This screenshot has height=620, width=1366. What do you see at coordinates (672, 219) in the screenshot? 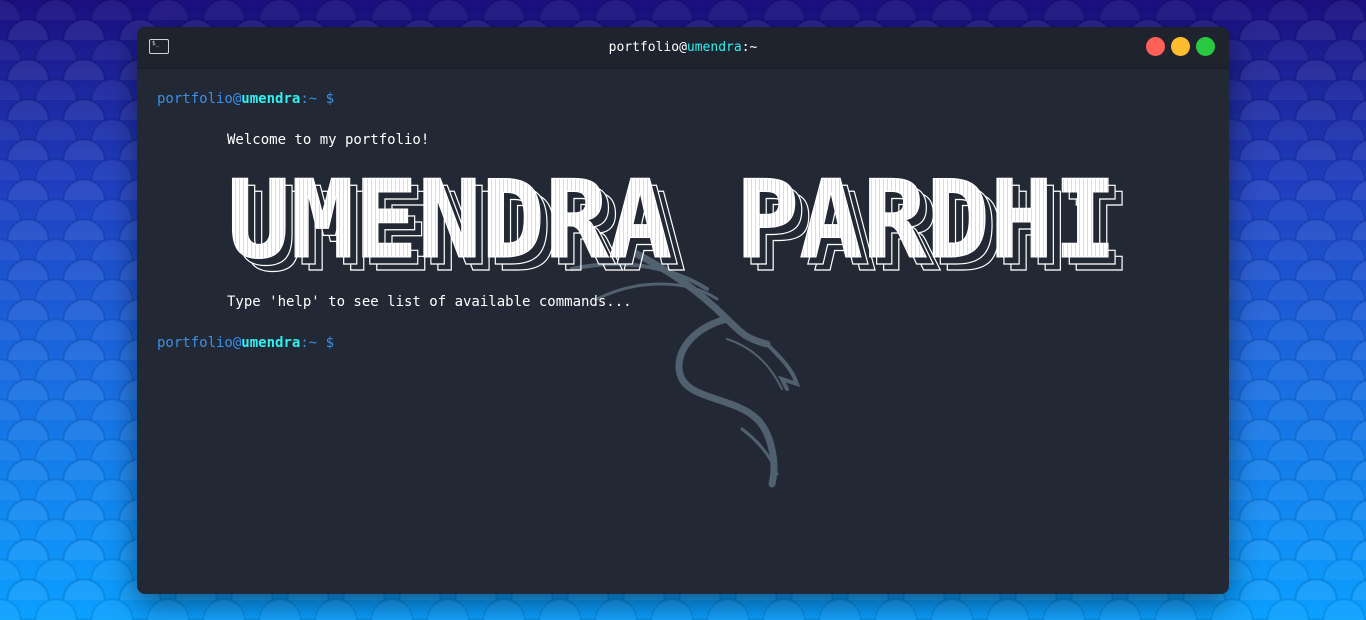
I see `banner-text: UMENDRA PARDHI` at bounding box center [672, 219].